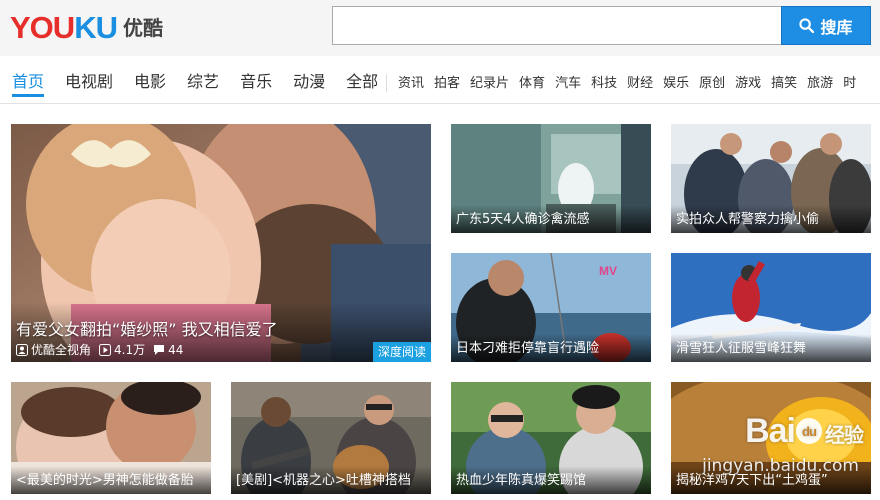 Image resolution: width=880 pixels, height=500 pixels. I want to click on baidu-watermark-logo: Bai du 经验, so click(804, 431).